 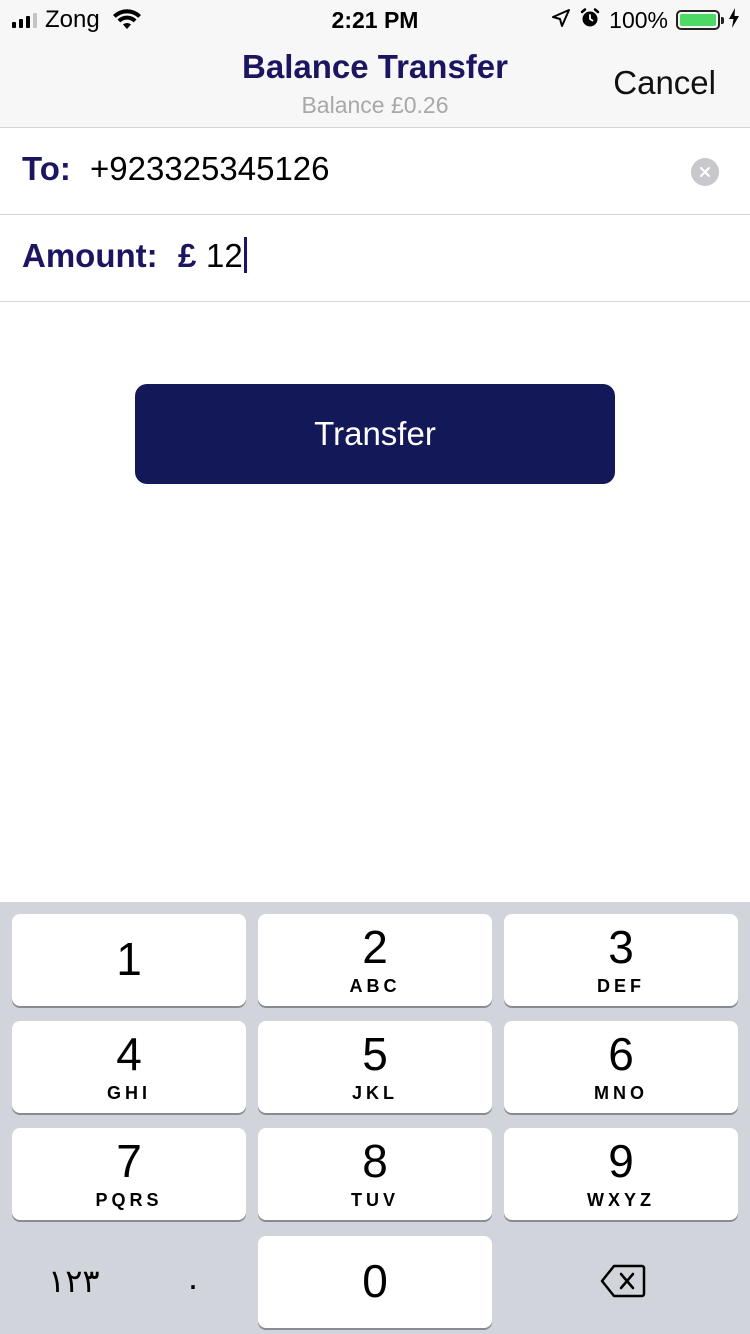 What do you see at coordinates (375, 258) in the screenshot?
I see `amount-row: Amount: £ 12` at bounding box center [375, 258].